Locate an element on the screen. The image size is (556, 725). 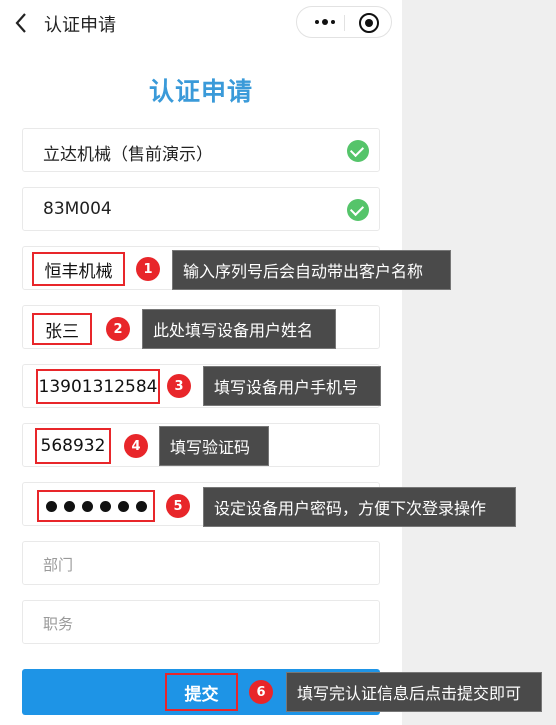
capsule-divider is located at coordinates (344, 23).